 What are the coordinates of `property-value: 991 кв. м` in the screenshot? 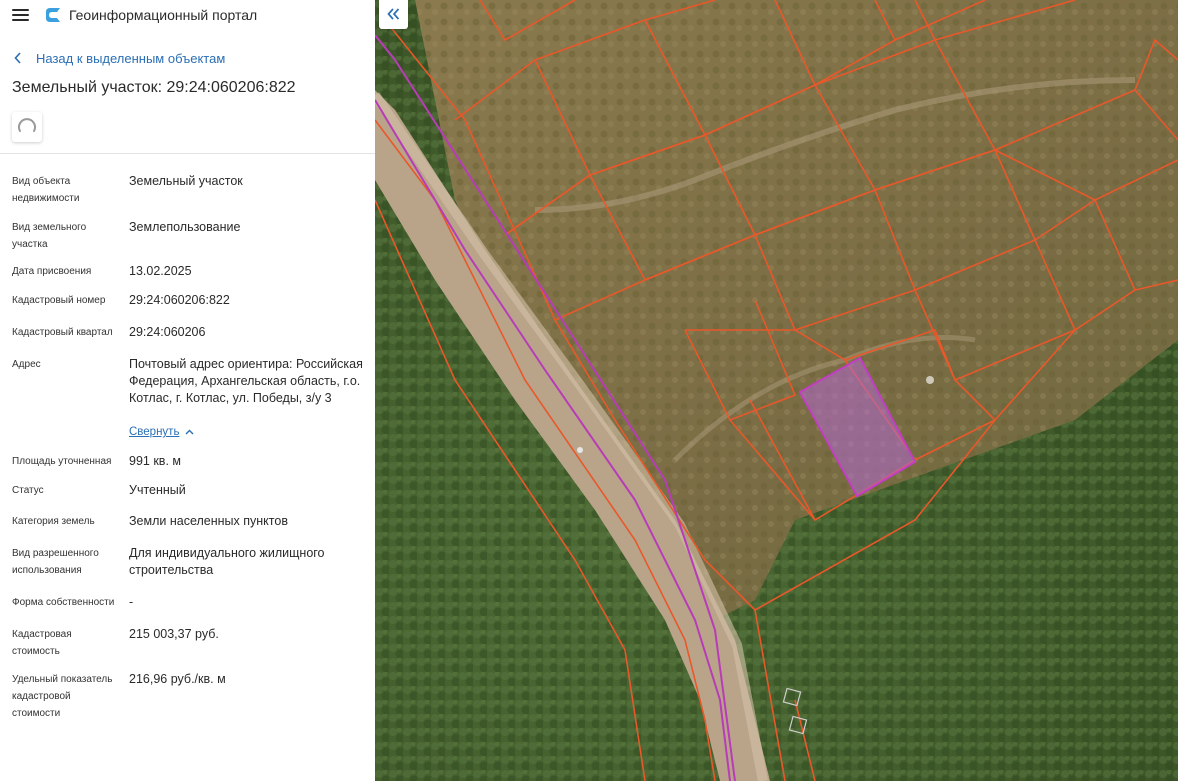 It's located at (155, 461).